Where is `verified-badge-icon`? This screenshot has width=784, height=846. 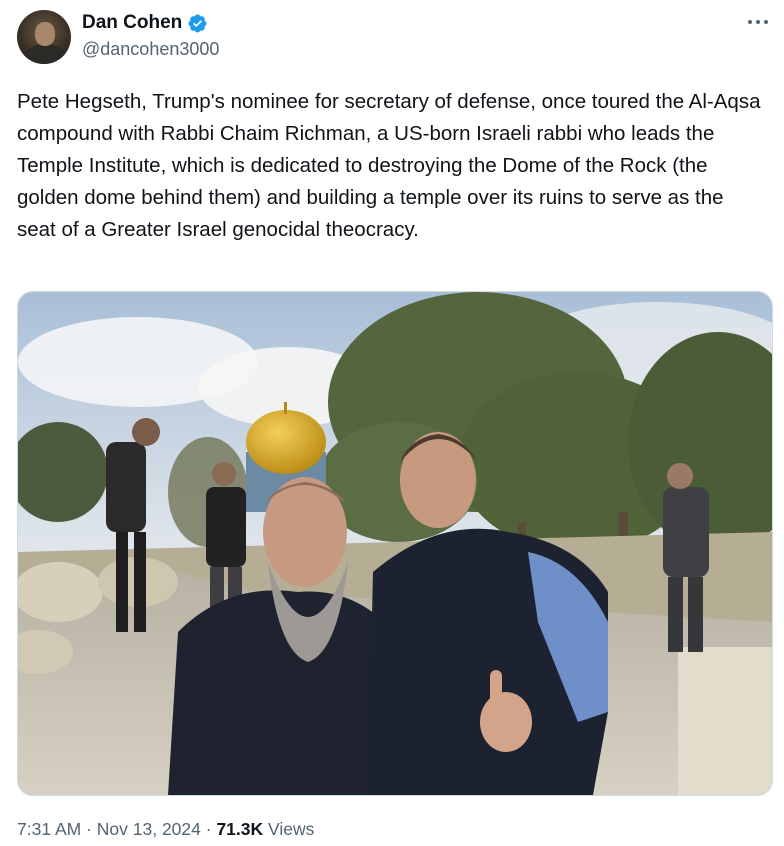
verified-badge-icon is located at coordinates (197, 23).